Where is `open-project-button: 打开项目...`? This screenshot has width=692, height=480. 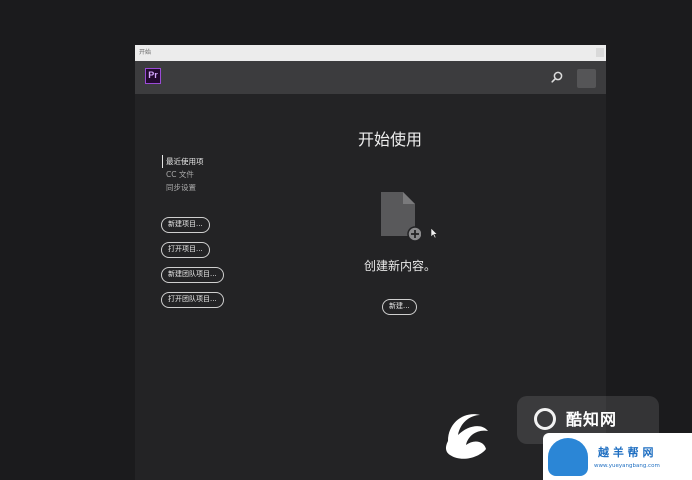 open-project-button: 打开项目... is located at coordinates (185, 250).